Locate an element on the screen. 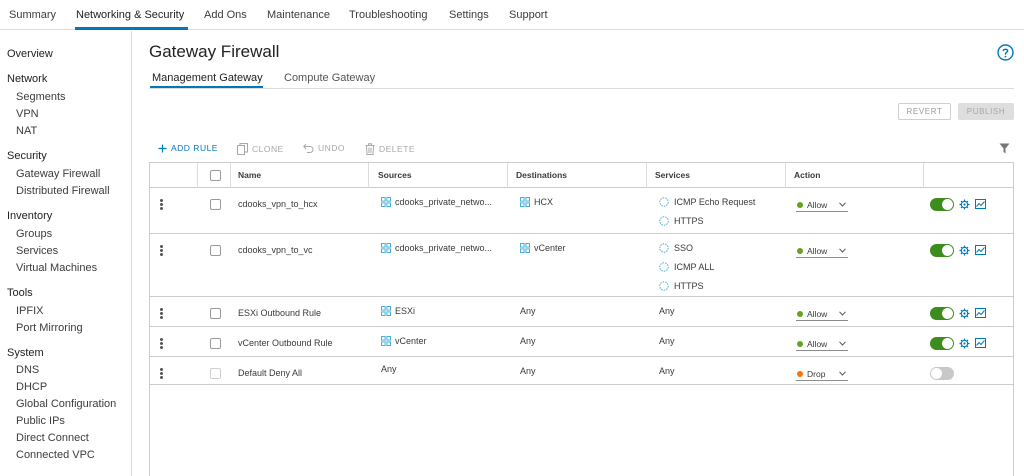 This screenshot has width=1024, height=476. table-row: Default Deny All Any Any Any Drop is located at coordinates (581, 371).